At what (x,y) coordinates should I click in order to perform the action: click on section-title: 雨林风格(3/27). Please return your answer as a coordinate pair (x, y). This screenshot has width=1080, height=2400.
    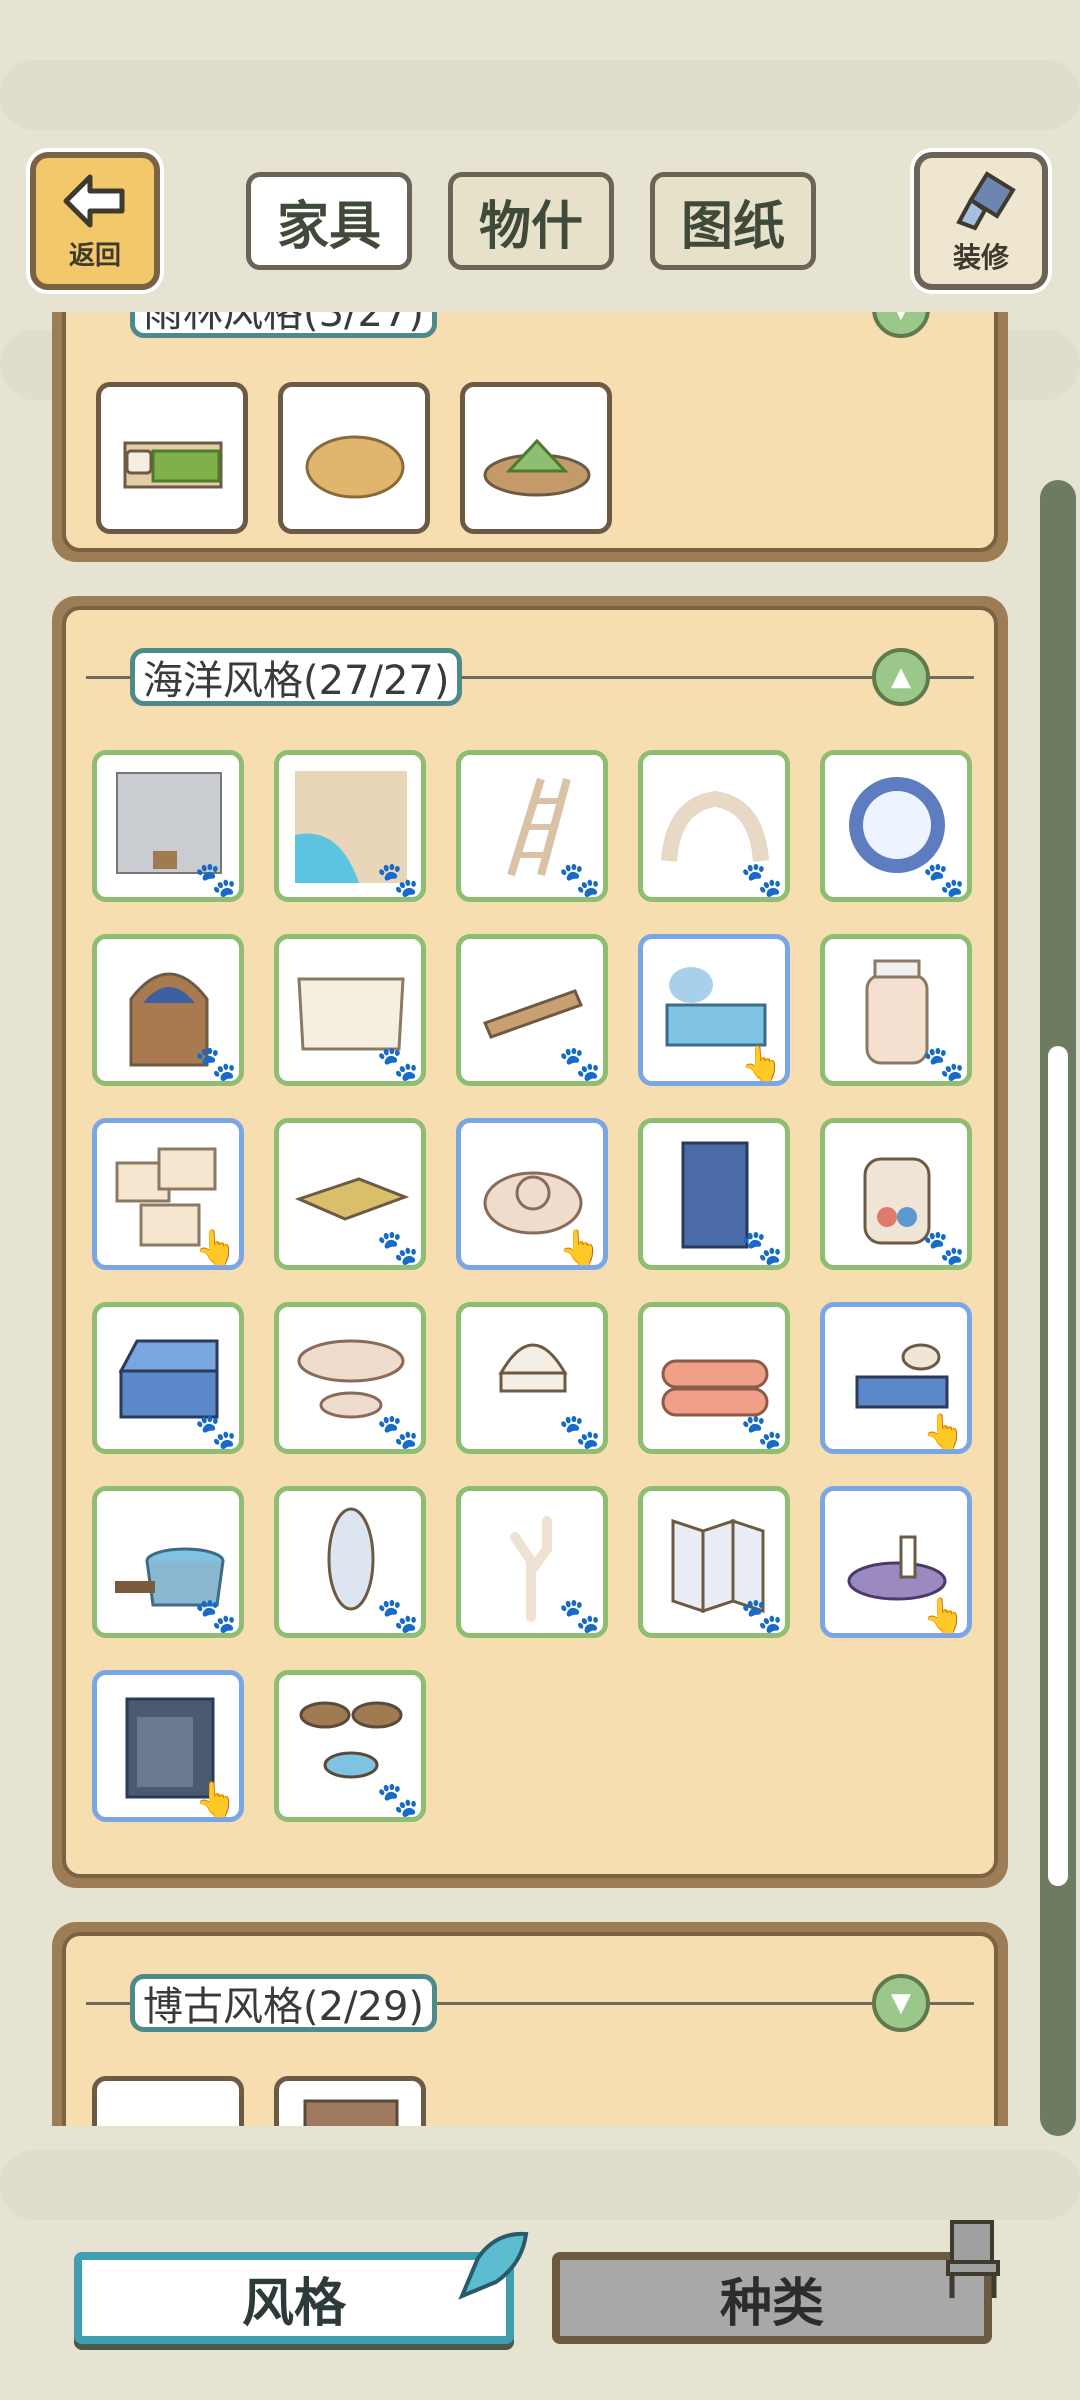
    Looking at the image, I should click on (284, 325).